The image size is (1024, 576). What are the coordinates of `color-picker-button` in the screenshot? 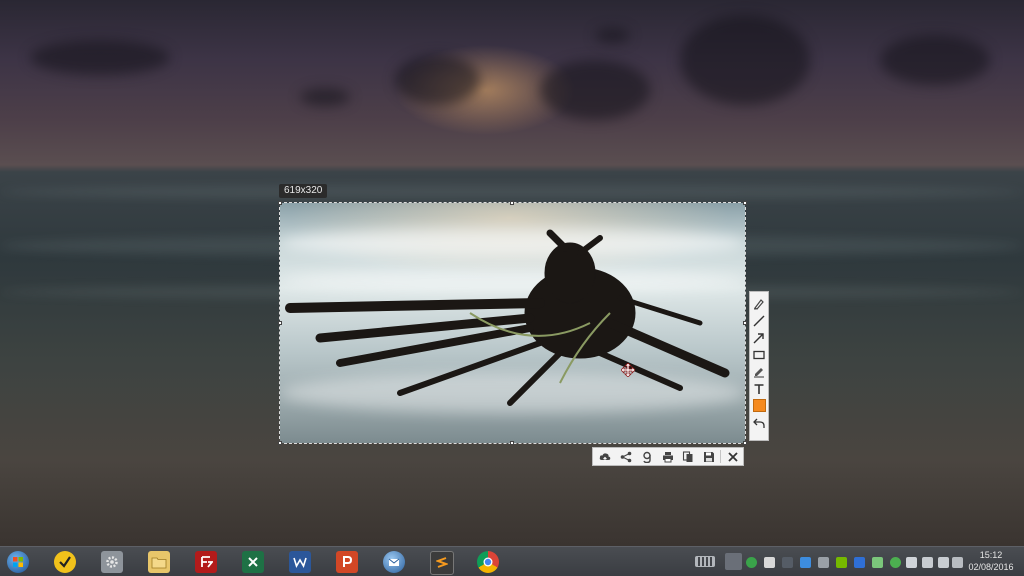 It's located at (759, 405).